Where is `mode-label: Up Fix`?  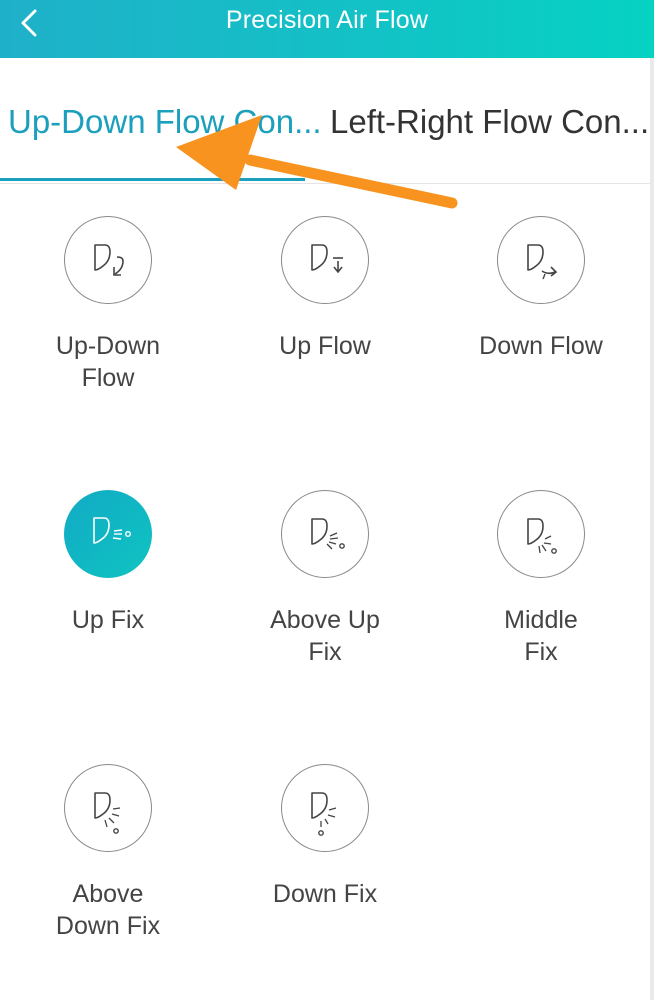 mode-label: Up Fix is located at coordinates (108, 620).